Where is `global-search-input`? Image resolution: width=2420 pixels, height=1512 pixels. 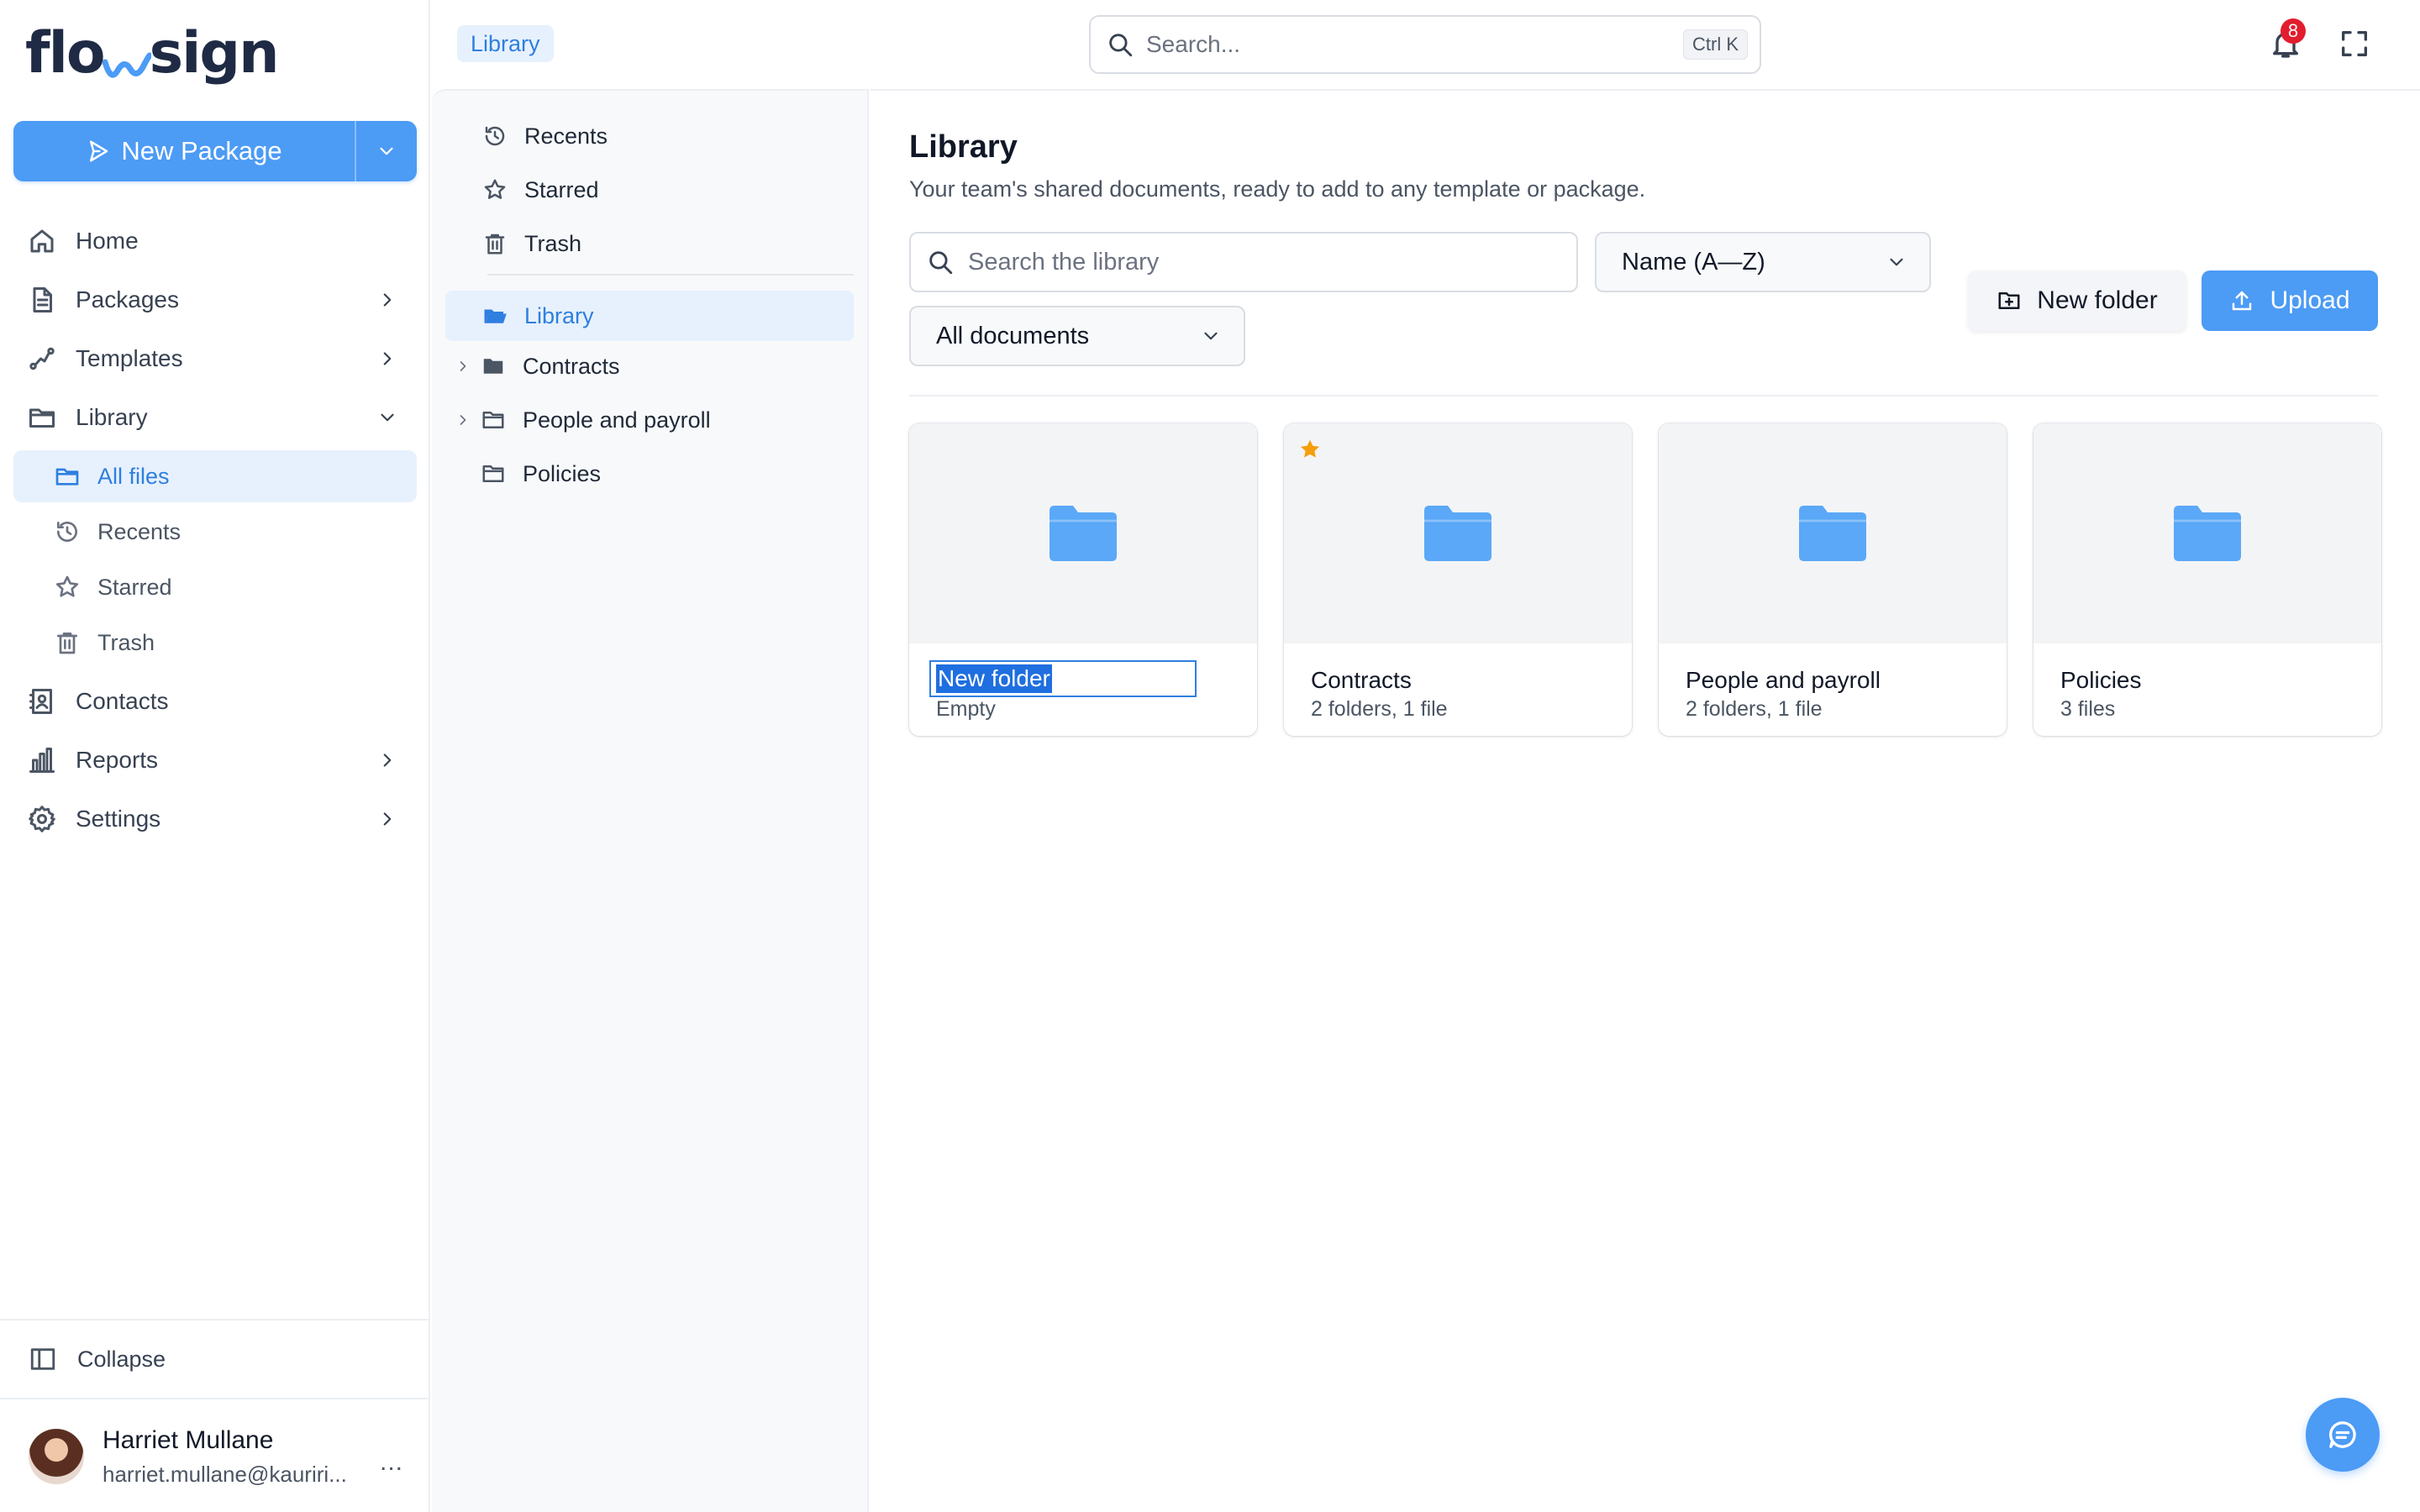
global-search-input is located at coordinates (1414, 44).